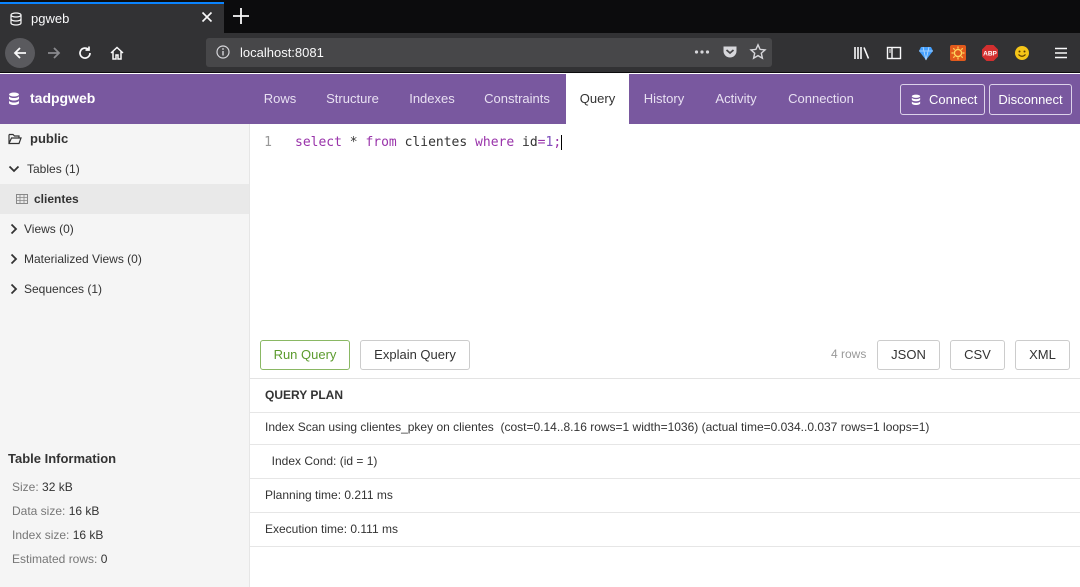 The width and height of the screenshot is (1080, 587). I want to click on connect-label: Connect, so click(953, 99).